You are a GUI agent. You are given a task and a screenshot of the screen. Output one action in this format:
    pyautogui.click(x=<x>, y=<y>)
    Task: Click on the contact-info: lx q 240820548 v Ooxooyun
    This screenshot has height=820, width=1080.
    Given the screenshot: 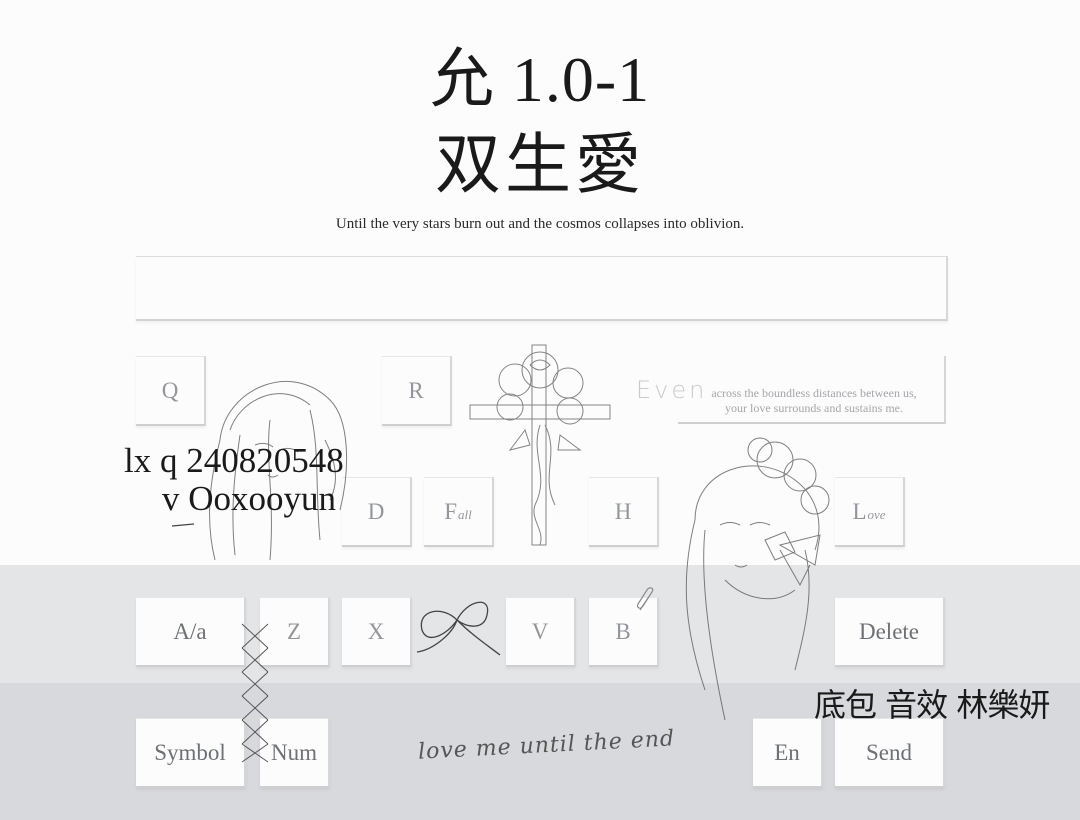 What is the action you would take?
    pyautogui.click(x=234, y=480)
    